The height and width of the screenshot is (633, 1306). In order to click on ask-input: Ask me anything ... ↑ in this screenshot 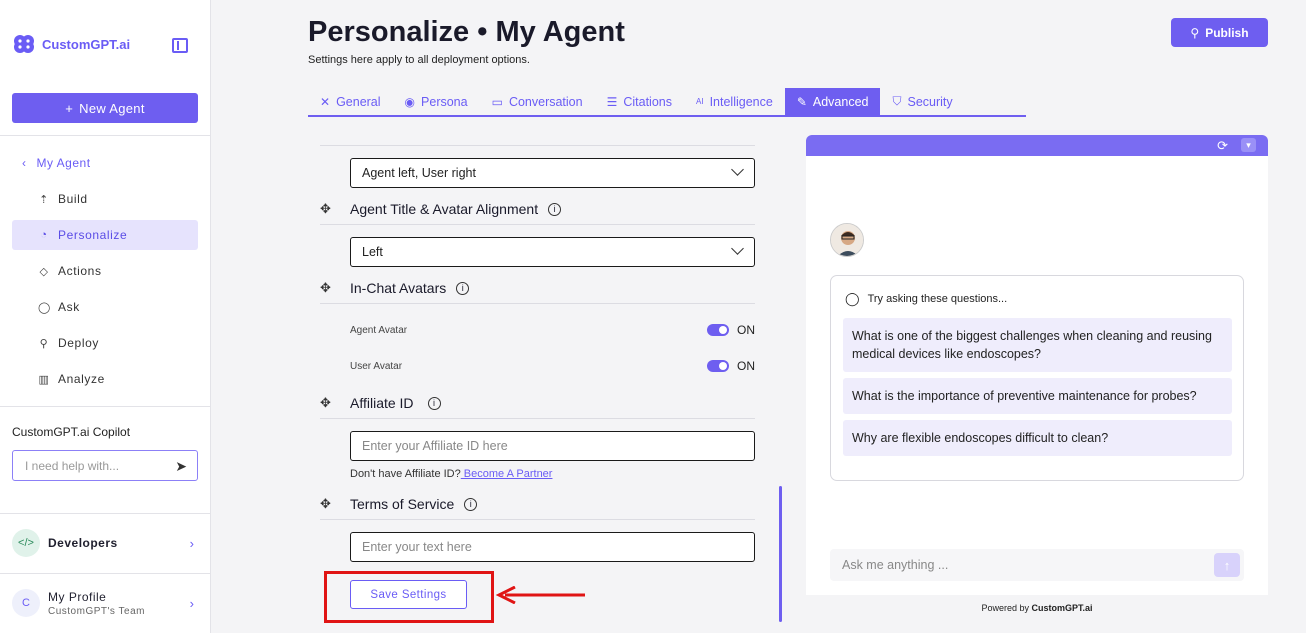, I will do `click(1037, 565)`.